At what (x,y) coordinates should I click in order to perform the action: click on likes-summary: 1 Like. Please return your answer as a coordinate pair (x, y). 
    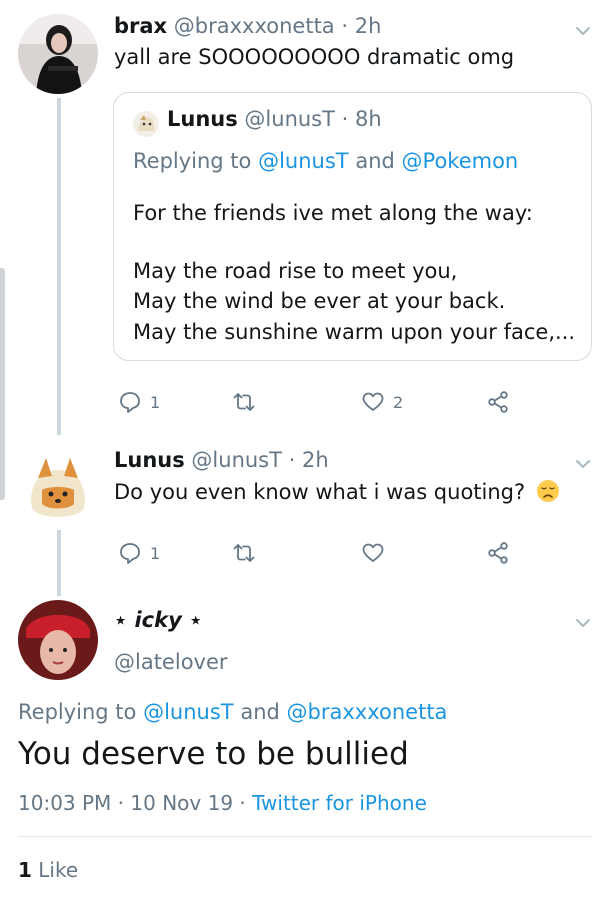
    Looking at the image, I should click on (48, 870).